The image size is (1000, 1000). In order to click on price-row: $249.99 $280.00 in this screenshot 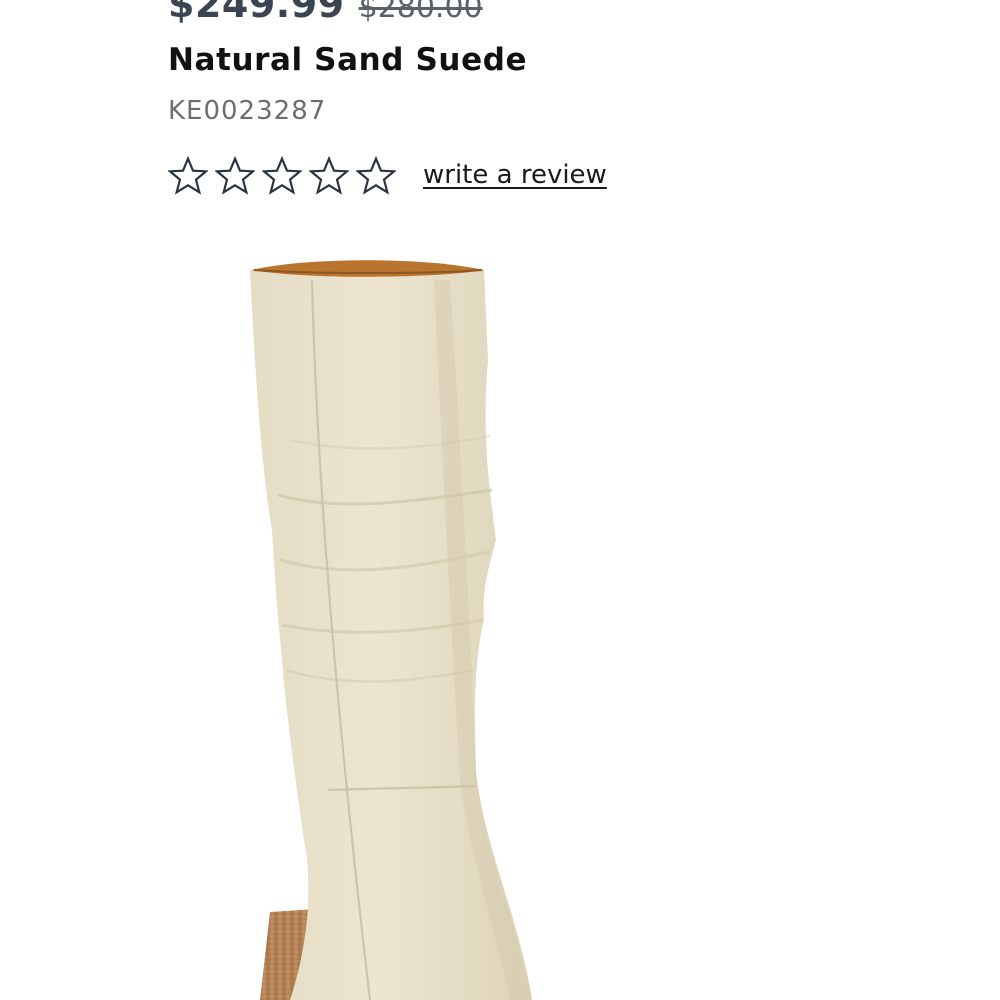, I will do `click(325, 13)`.